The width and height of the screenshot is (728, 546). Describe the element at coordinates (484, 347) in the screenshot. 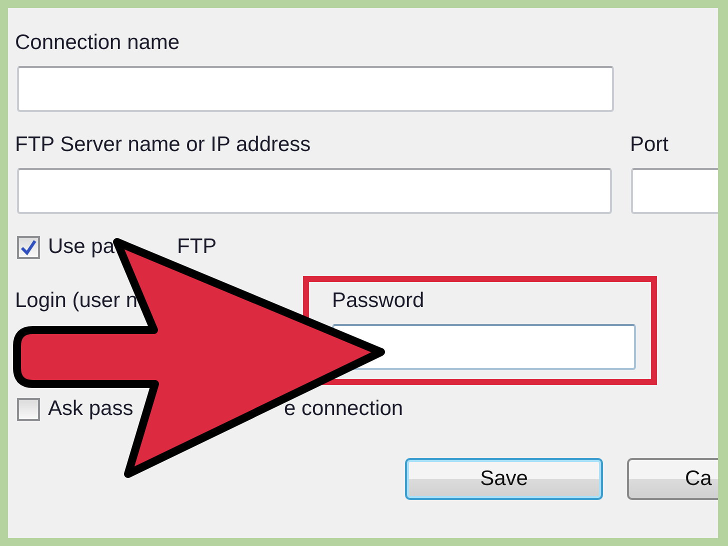

I see `password-field` at that location.